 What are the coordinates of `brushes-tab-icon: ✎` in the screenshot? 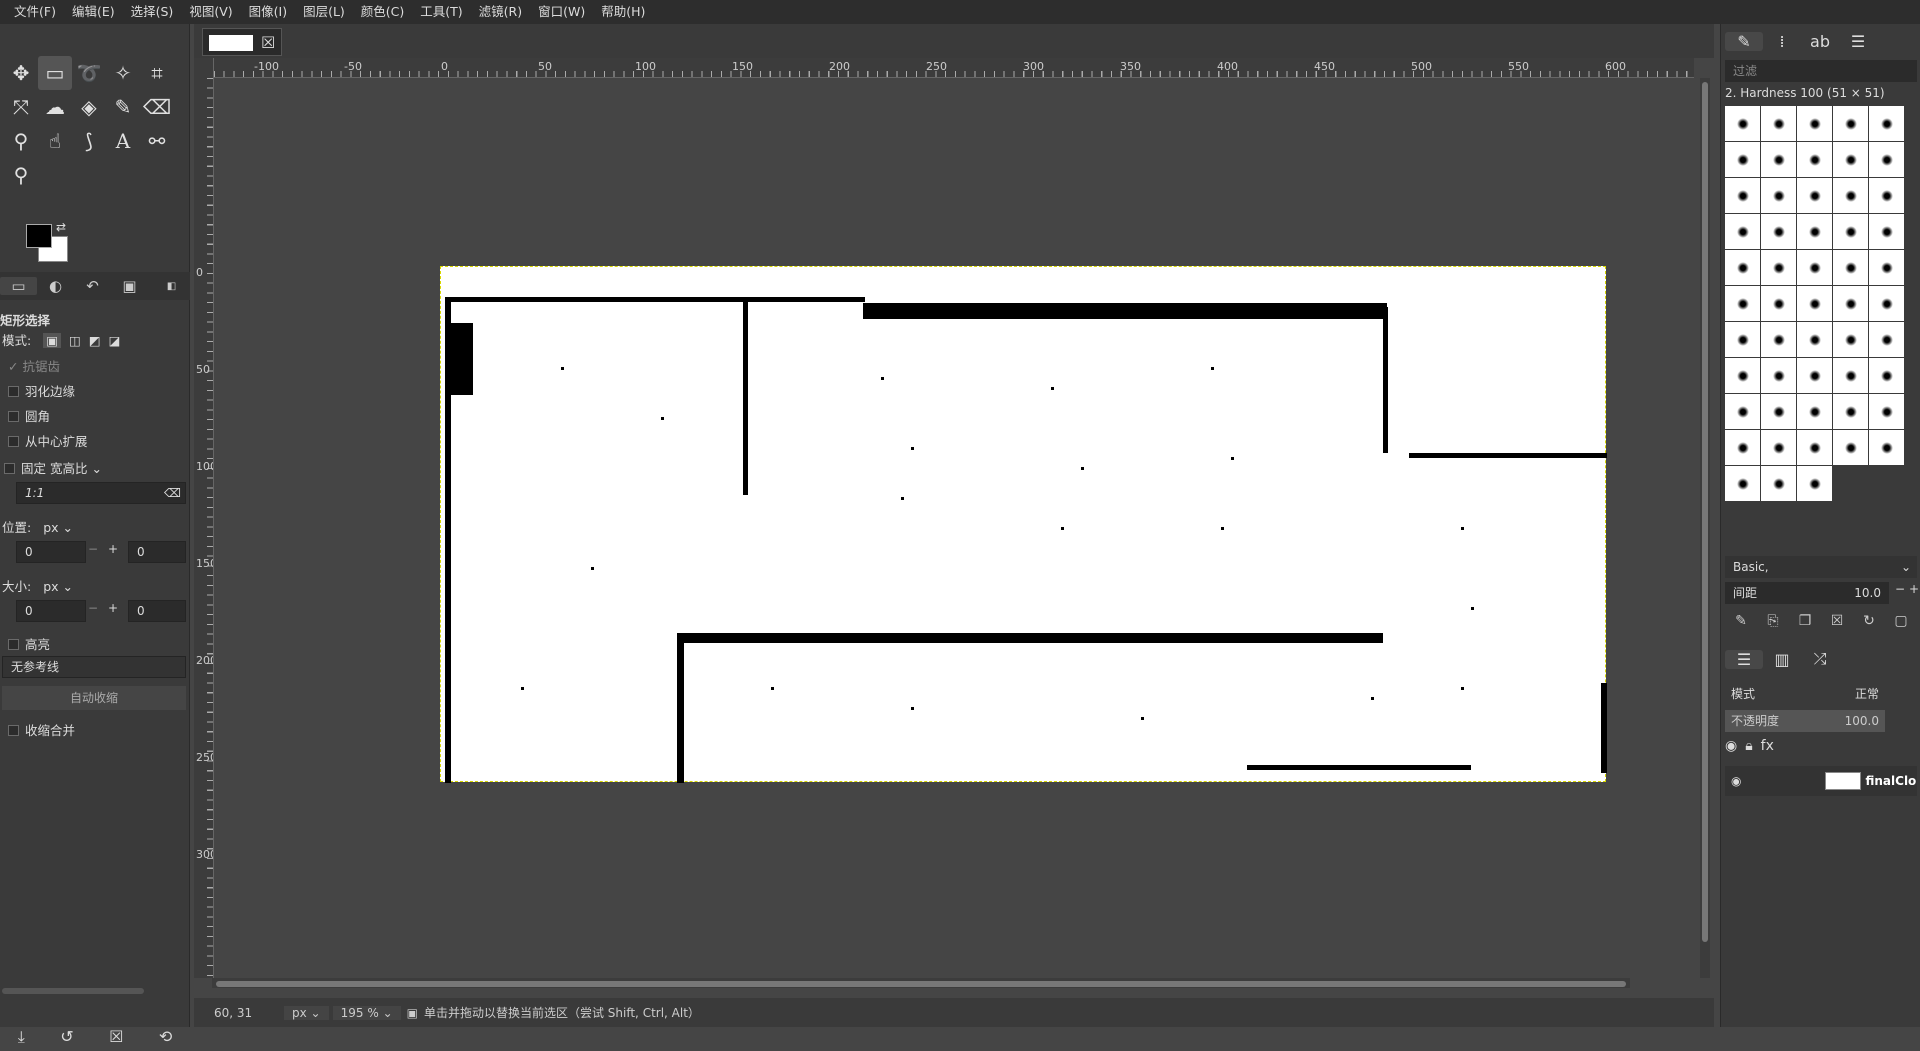 It's located at (1744, 41).